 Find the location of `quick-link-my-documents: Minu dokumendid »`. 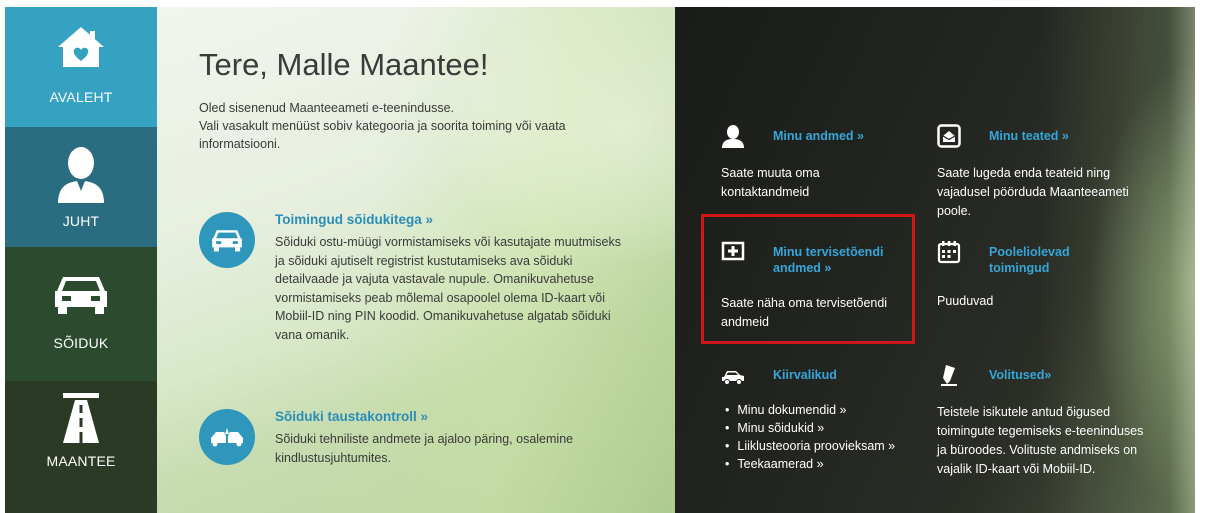

quick-link-my-documents: Minu dokumendid » is located at coordinates (808, 410).